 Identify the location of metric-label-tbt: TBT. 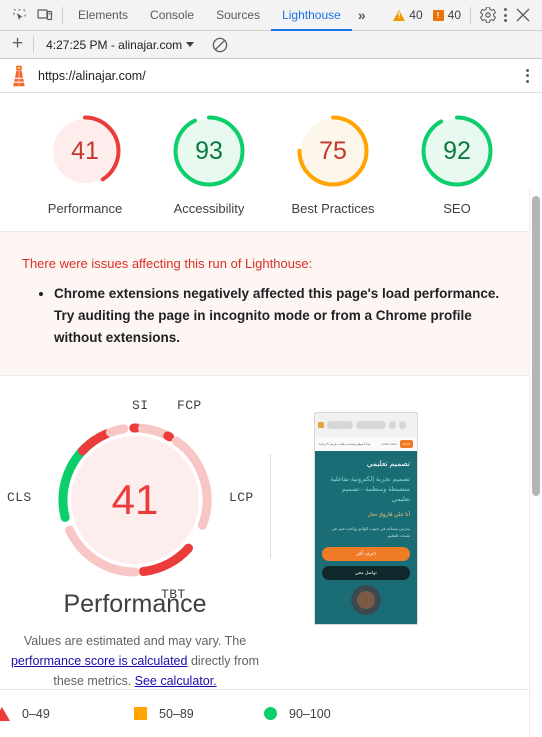
(173, 594).